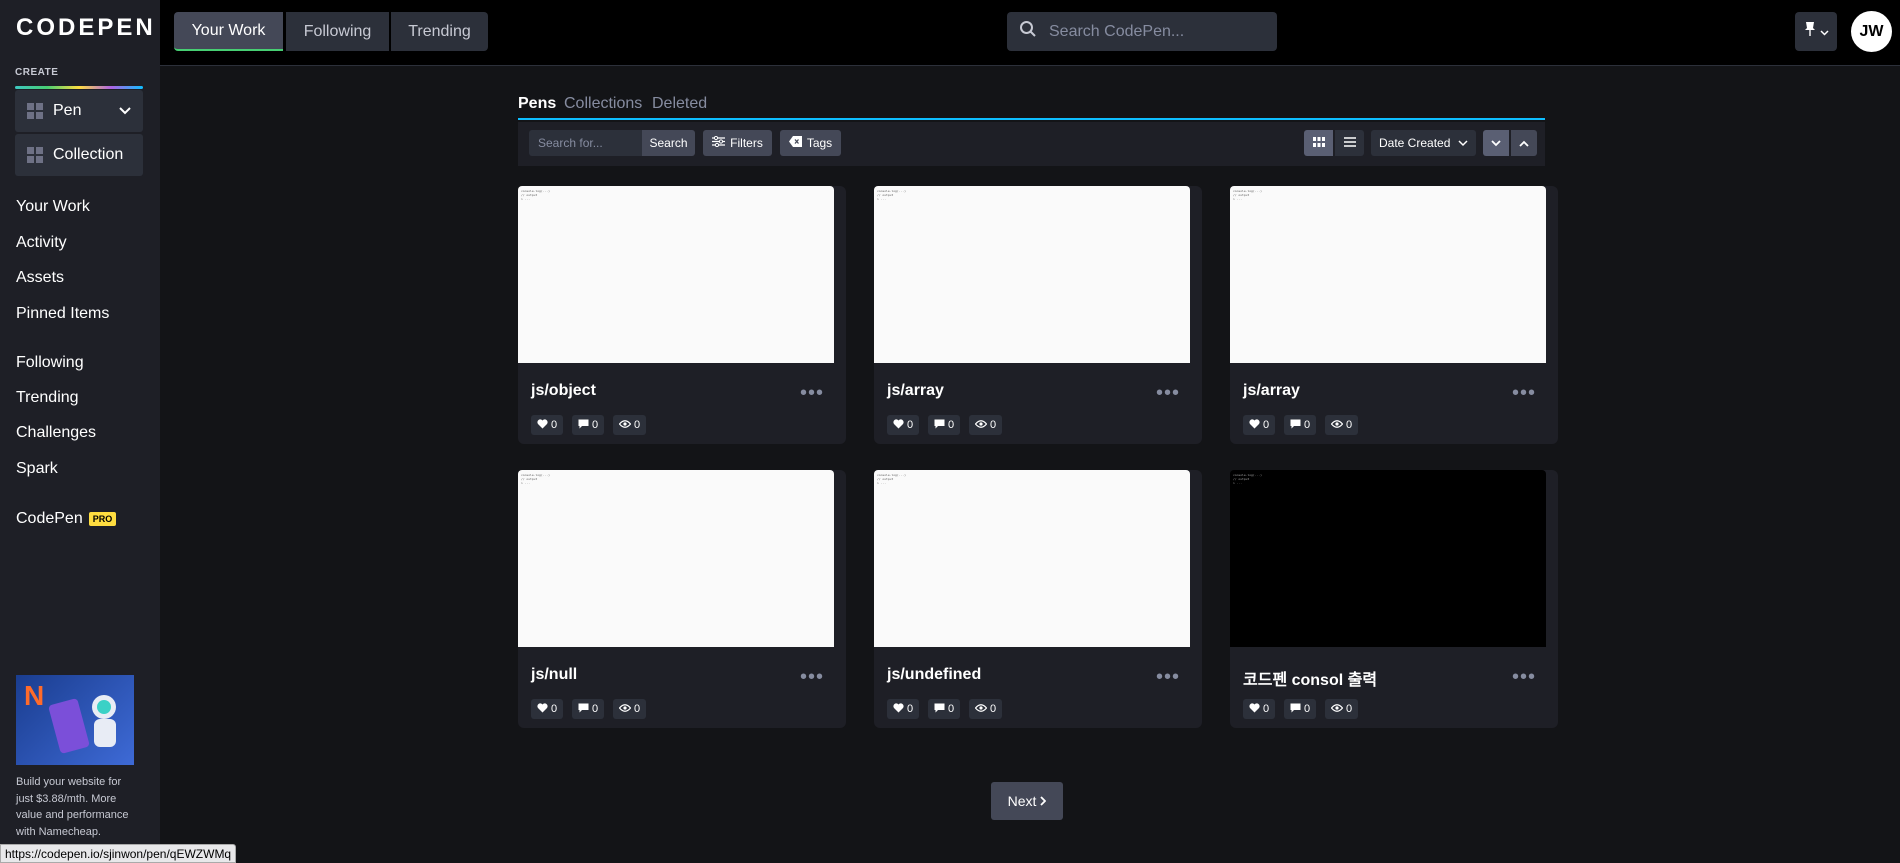 Image resolution: width=1900 pixels, height=863 pixels. I want to click on sidebar-item-challenges: Challenges, so click(56, 433).